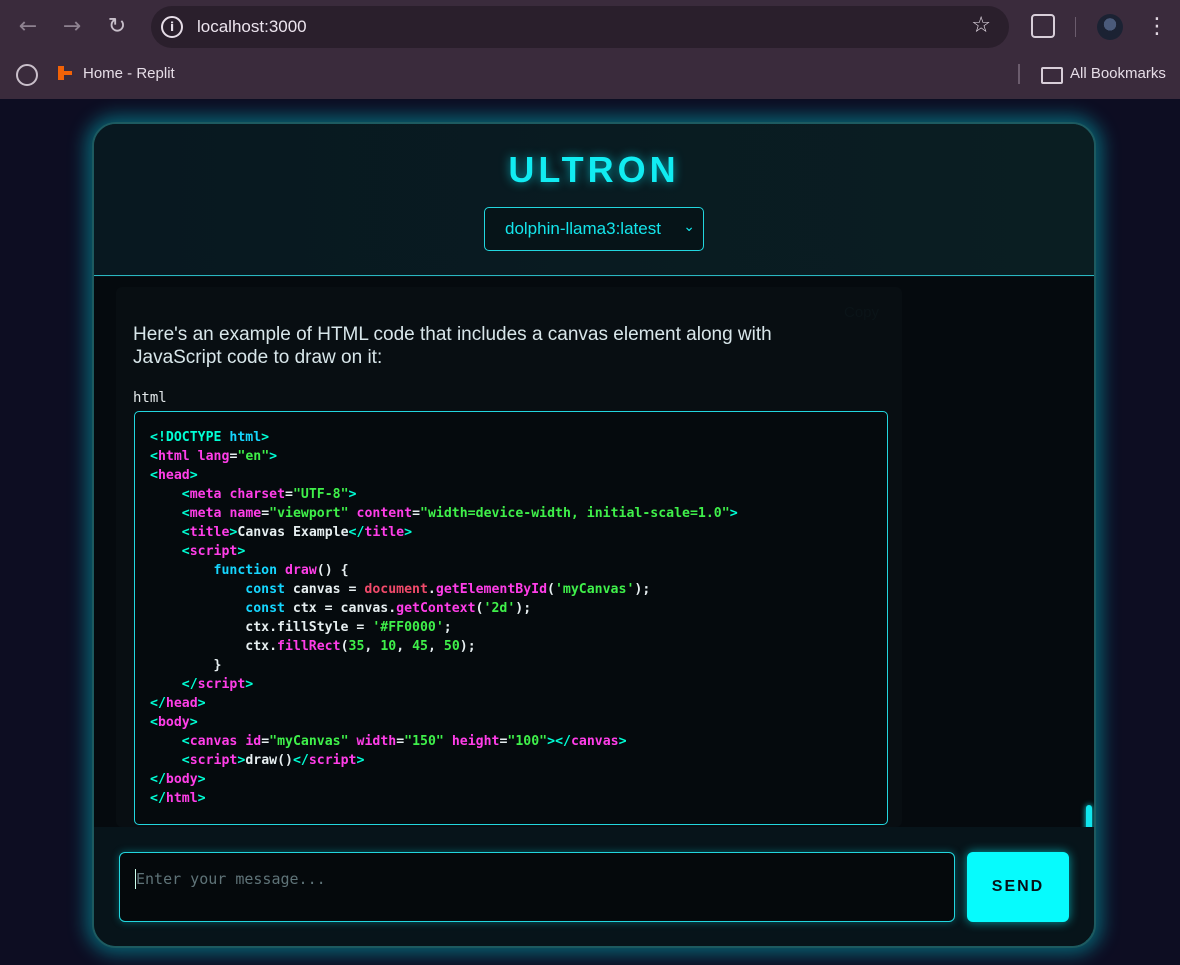 This screenshot has height=965, width=1180. What do you see at coordinates (252, 27) in the screenshot?
I see `url-text: localhost:3000` at bounding box center [252, 27].